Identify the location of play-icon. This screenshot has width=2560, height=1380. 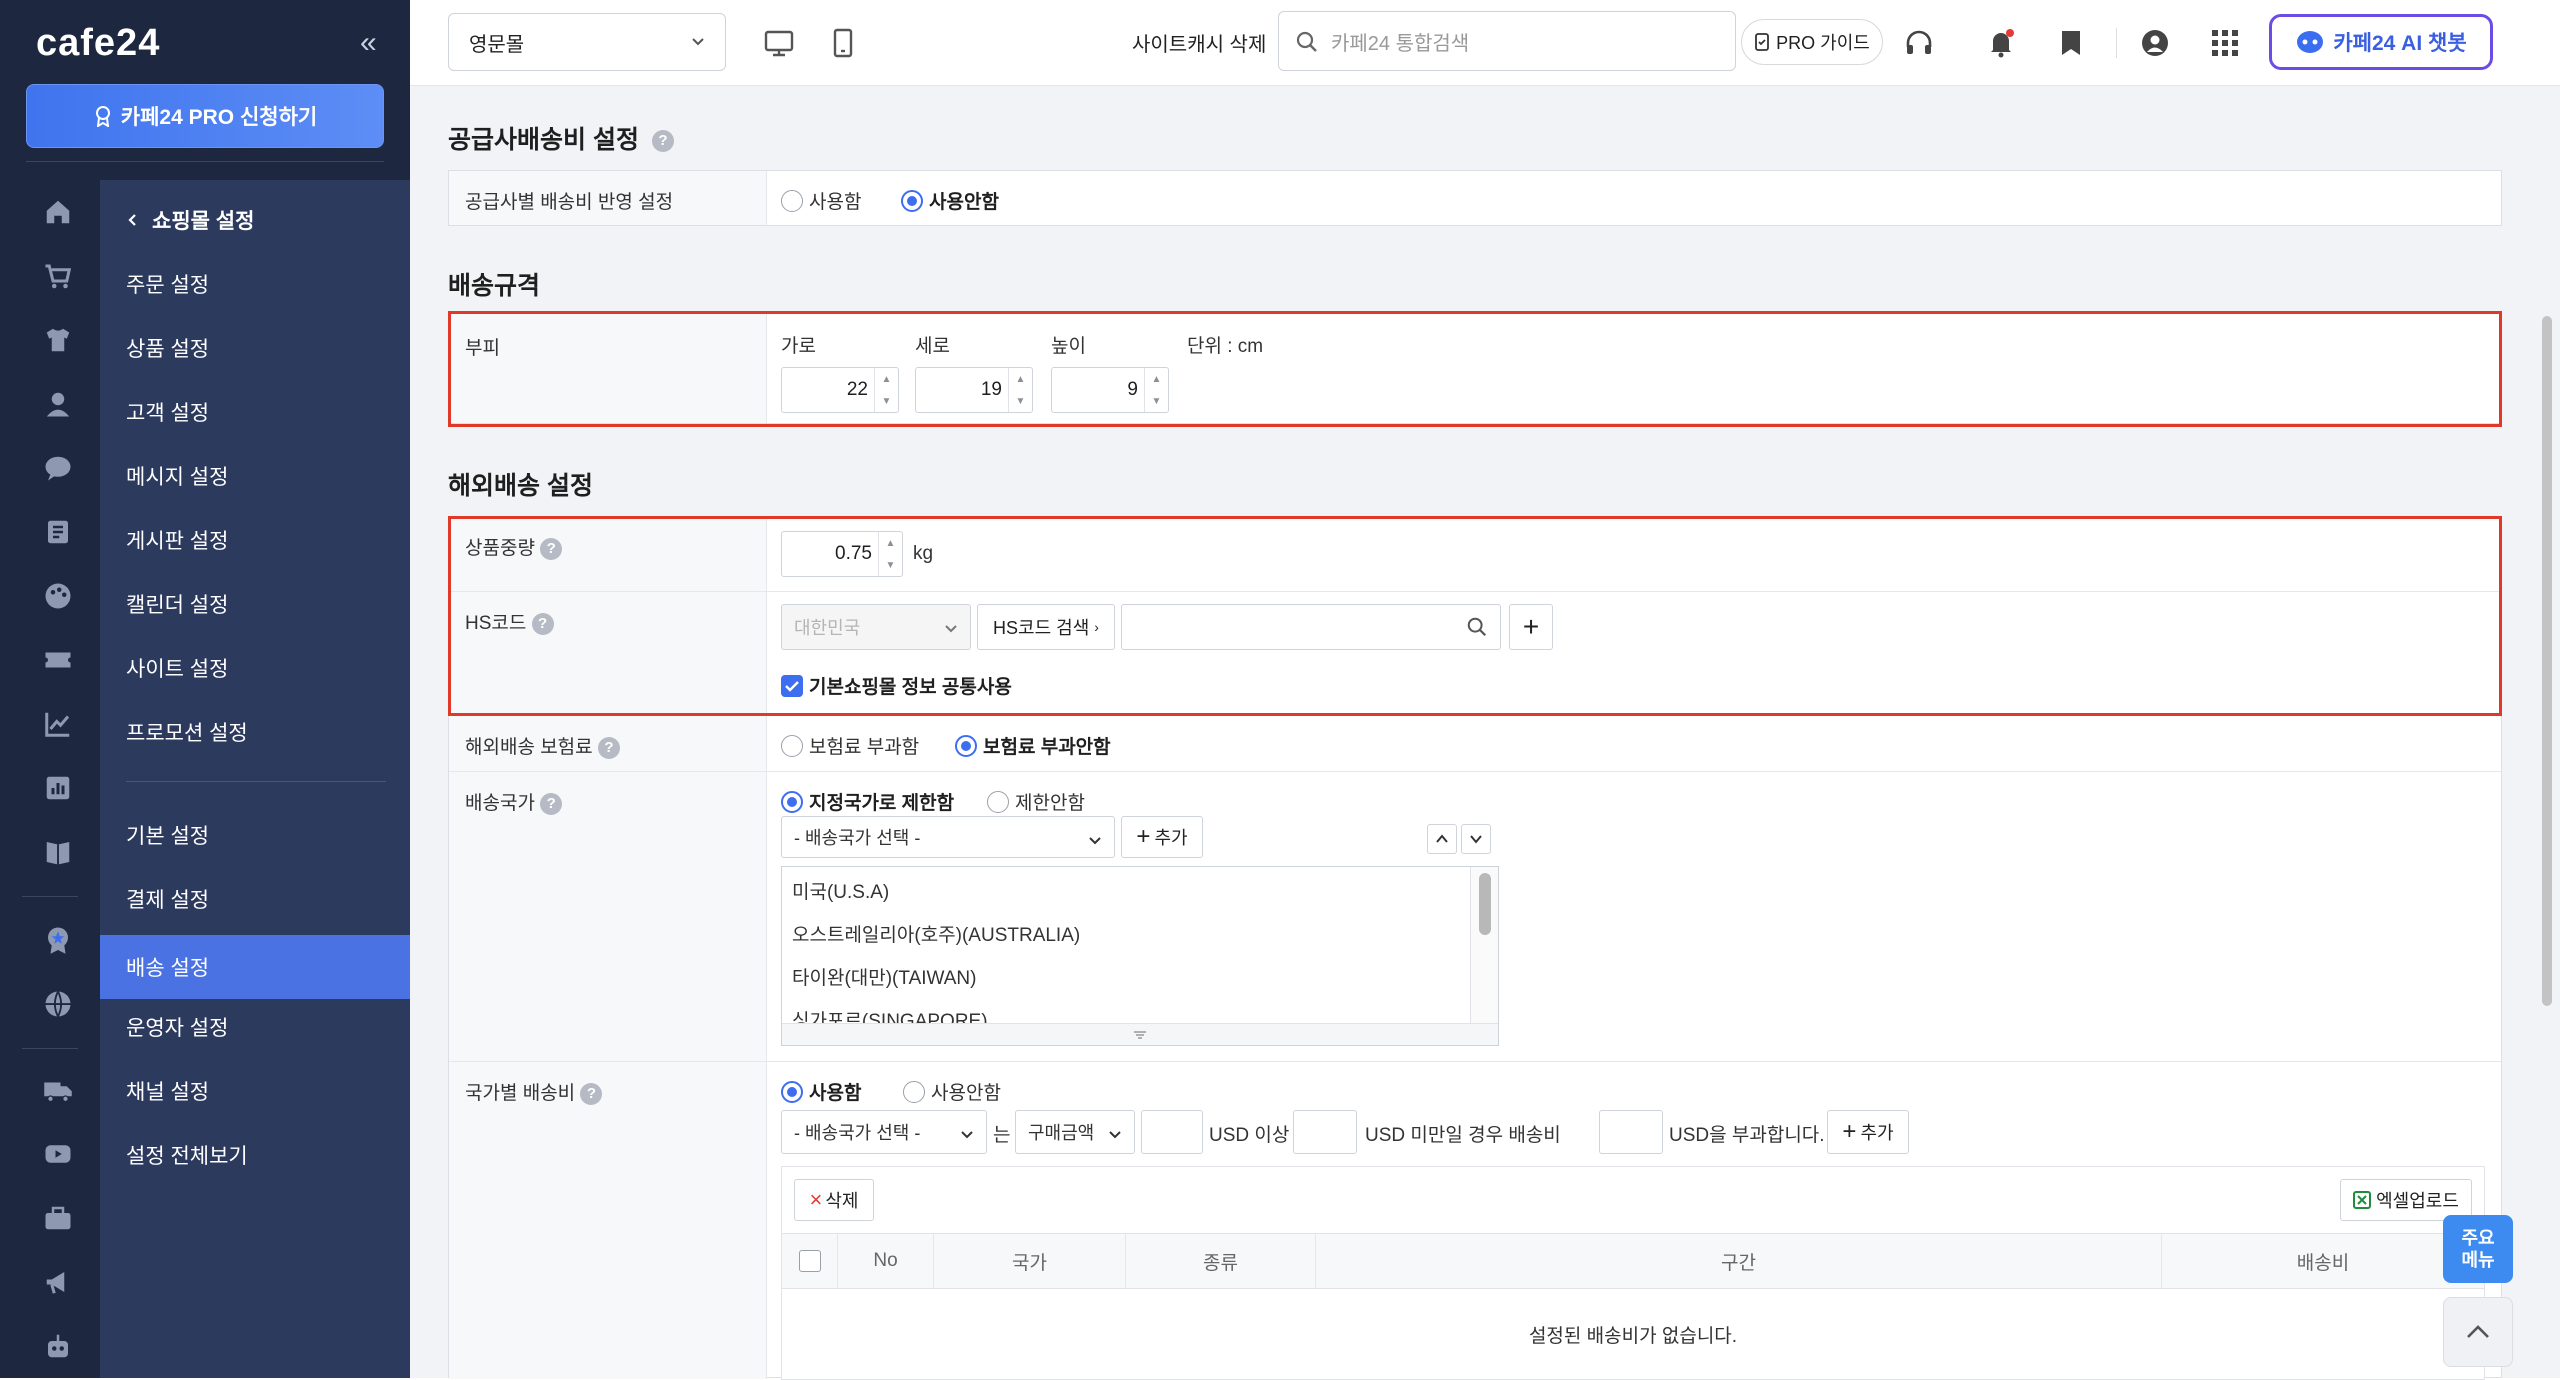
(58, 1154).